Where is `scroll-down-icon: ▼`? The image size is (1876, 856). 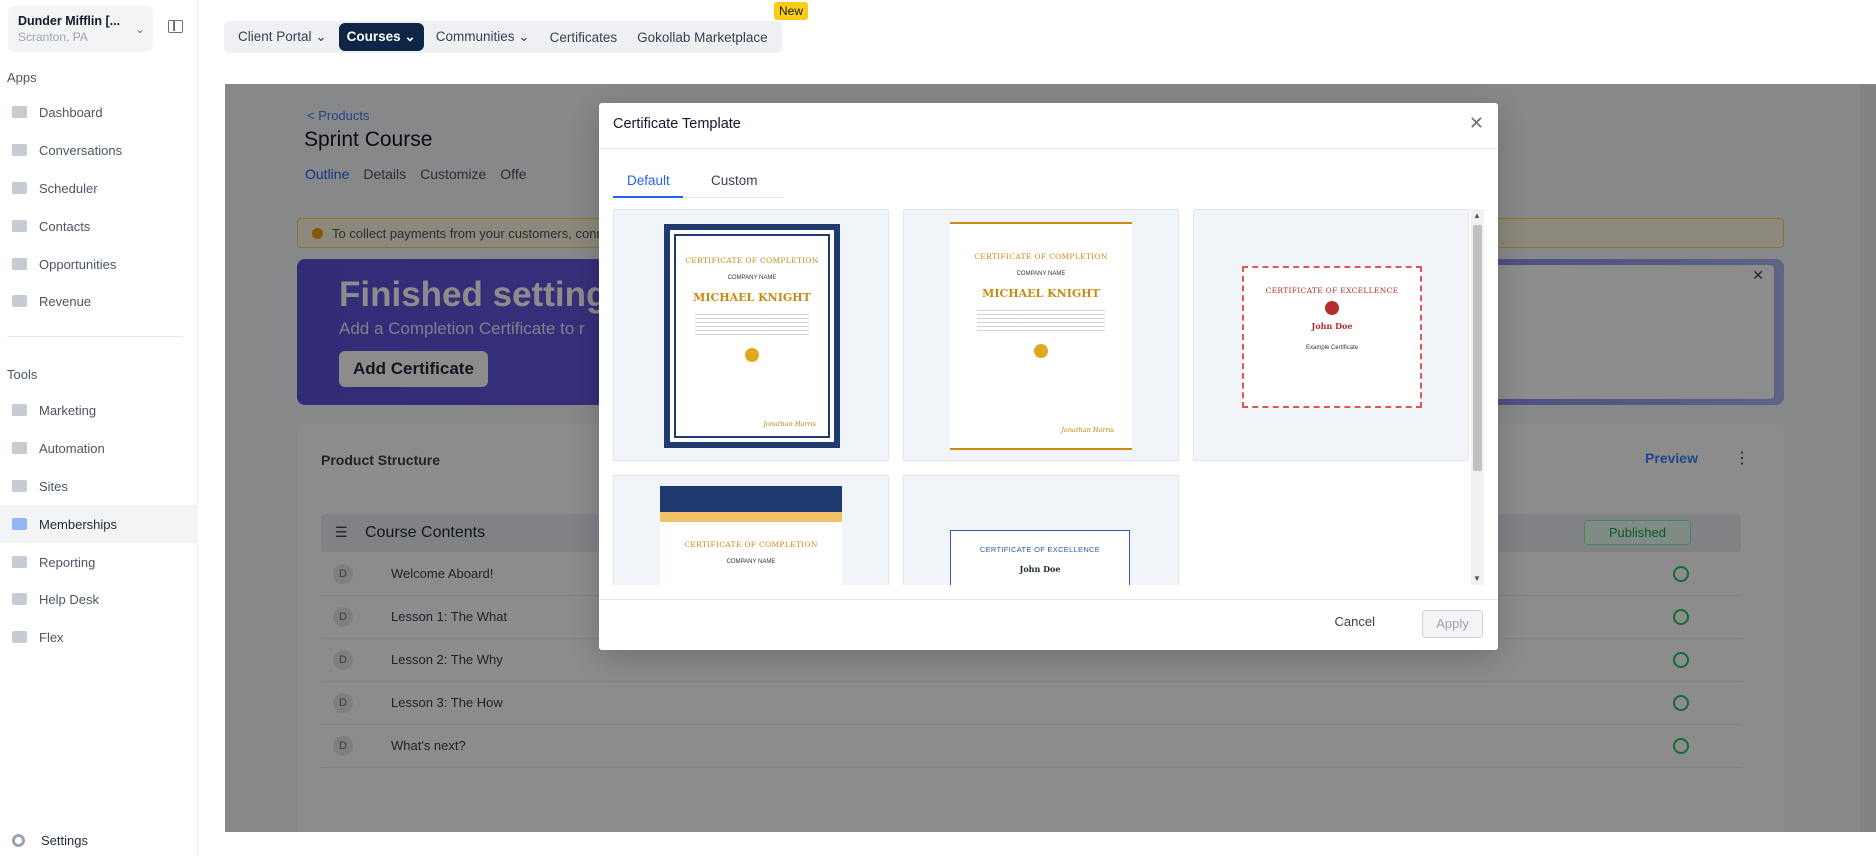 scroll-down-icon: ▼ is located at coordinates (1477, 578).